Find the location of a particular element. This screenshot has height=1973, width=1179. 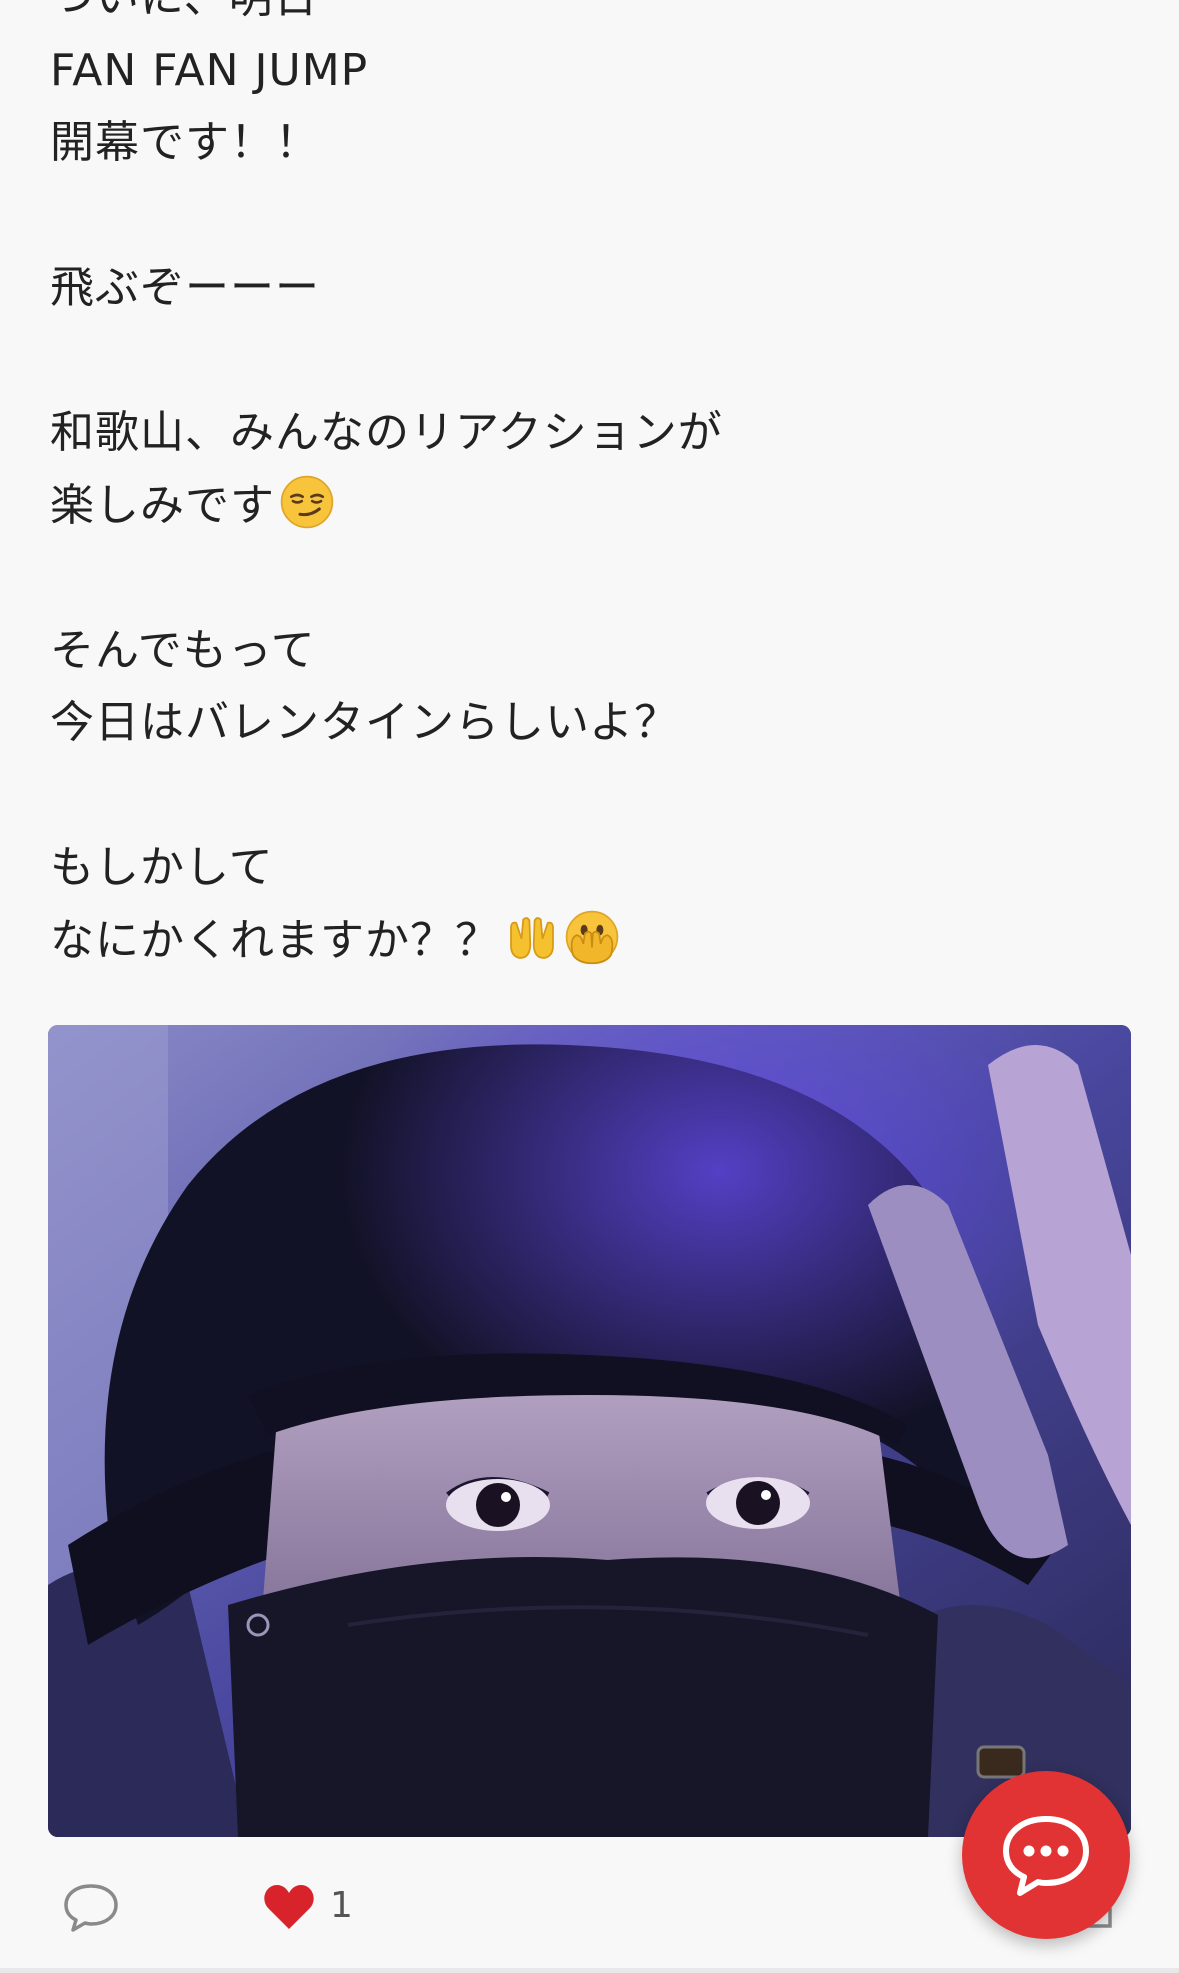

post-line-text: なにかくれますか？？ is located at coordinates (275, 940).